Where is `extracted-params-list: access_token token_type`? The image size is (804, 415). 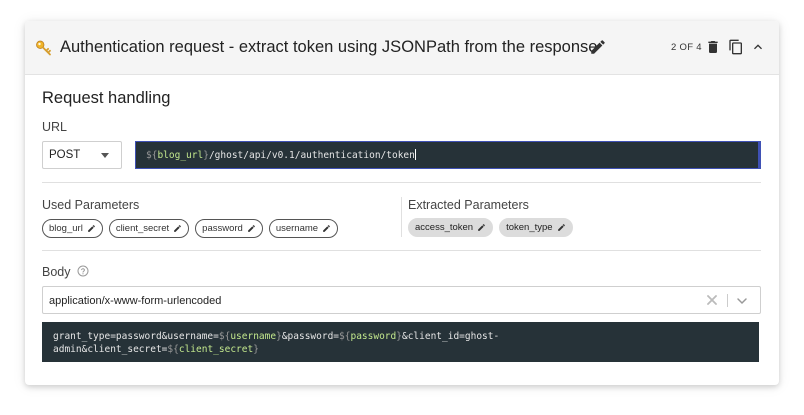 extracted-params-list: access_token token_type is located at coordinates (490, 227).